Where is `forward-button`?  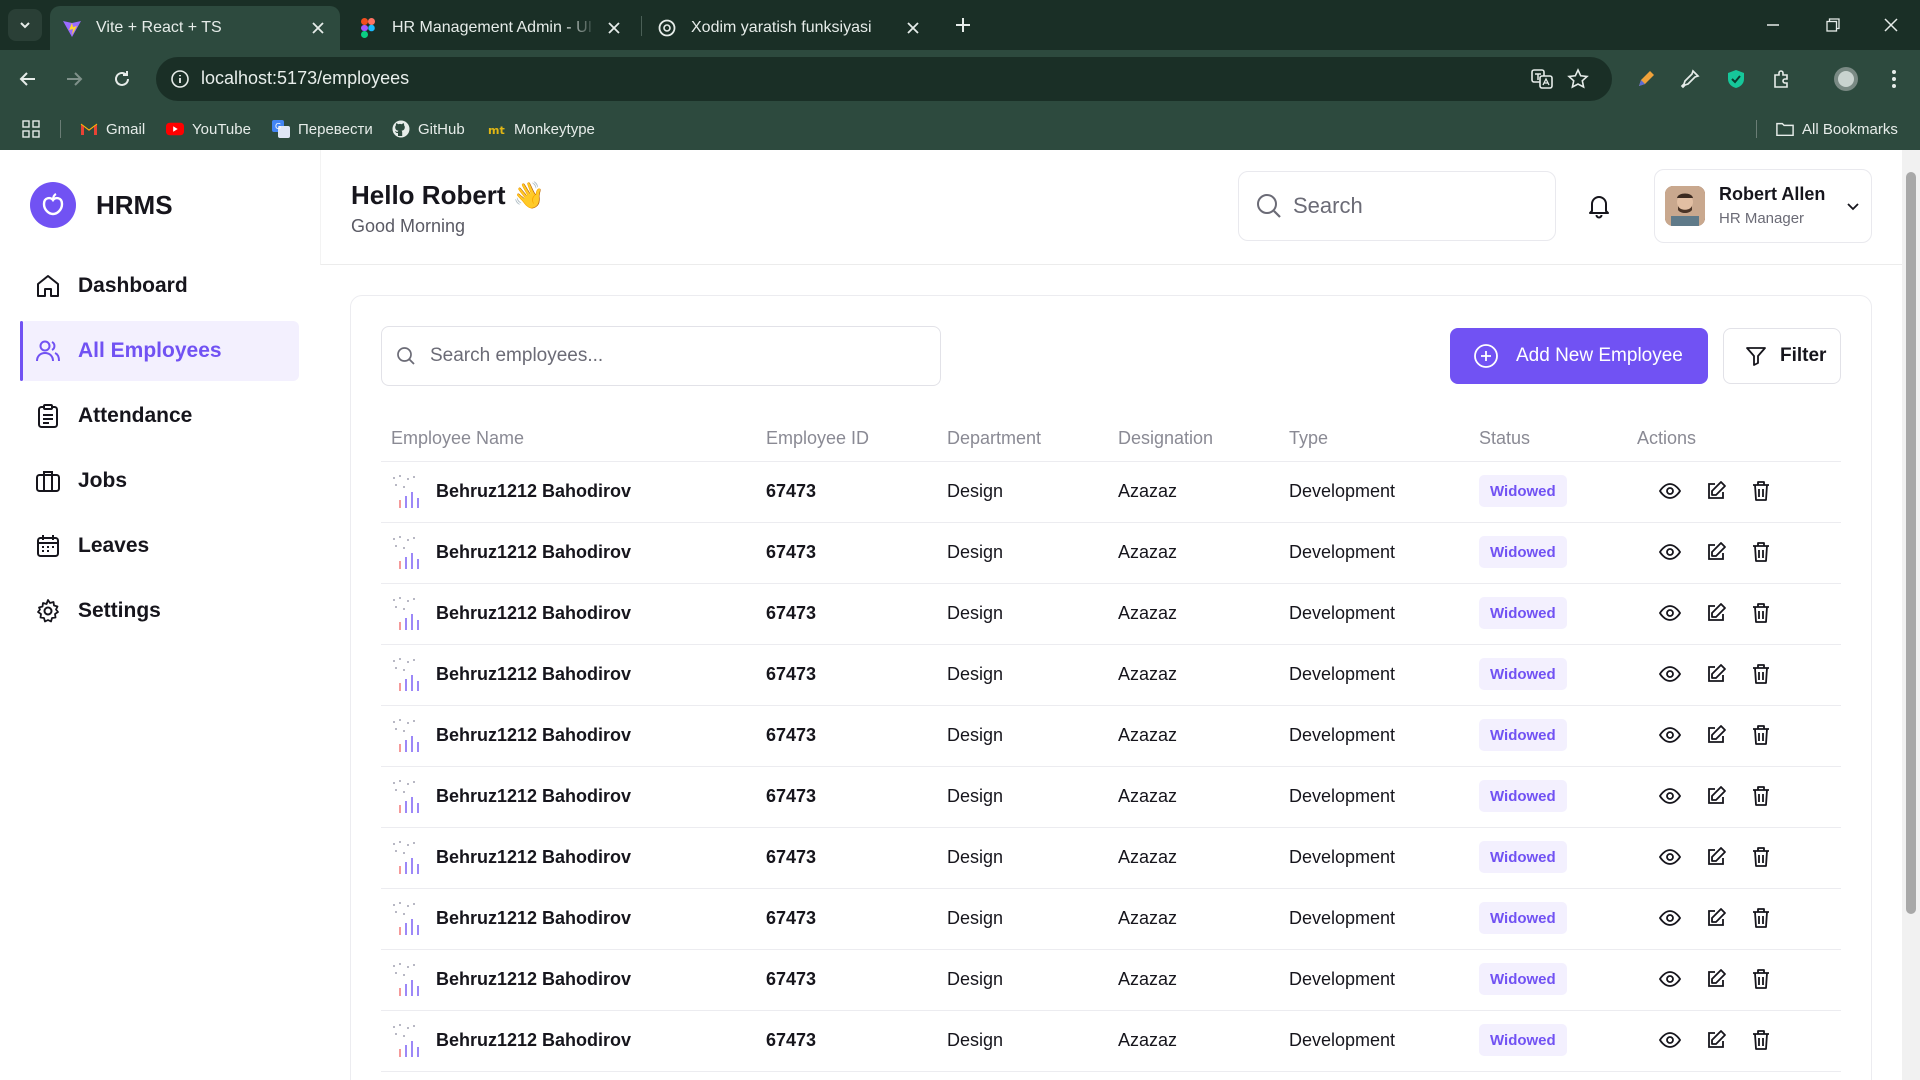 forward-button is located at coordinates (74, 79).